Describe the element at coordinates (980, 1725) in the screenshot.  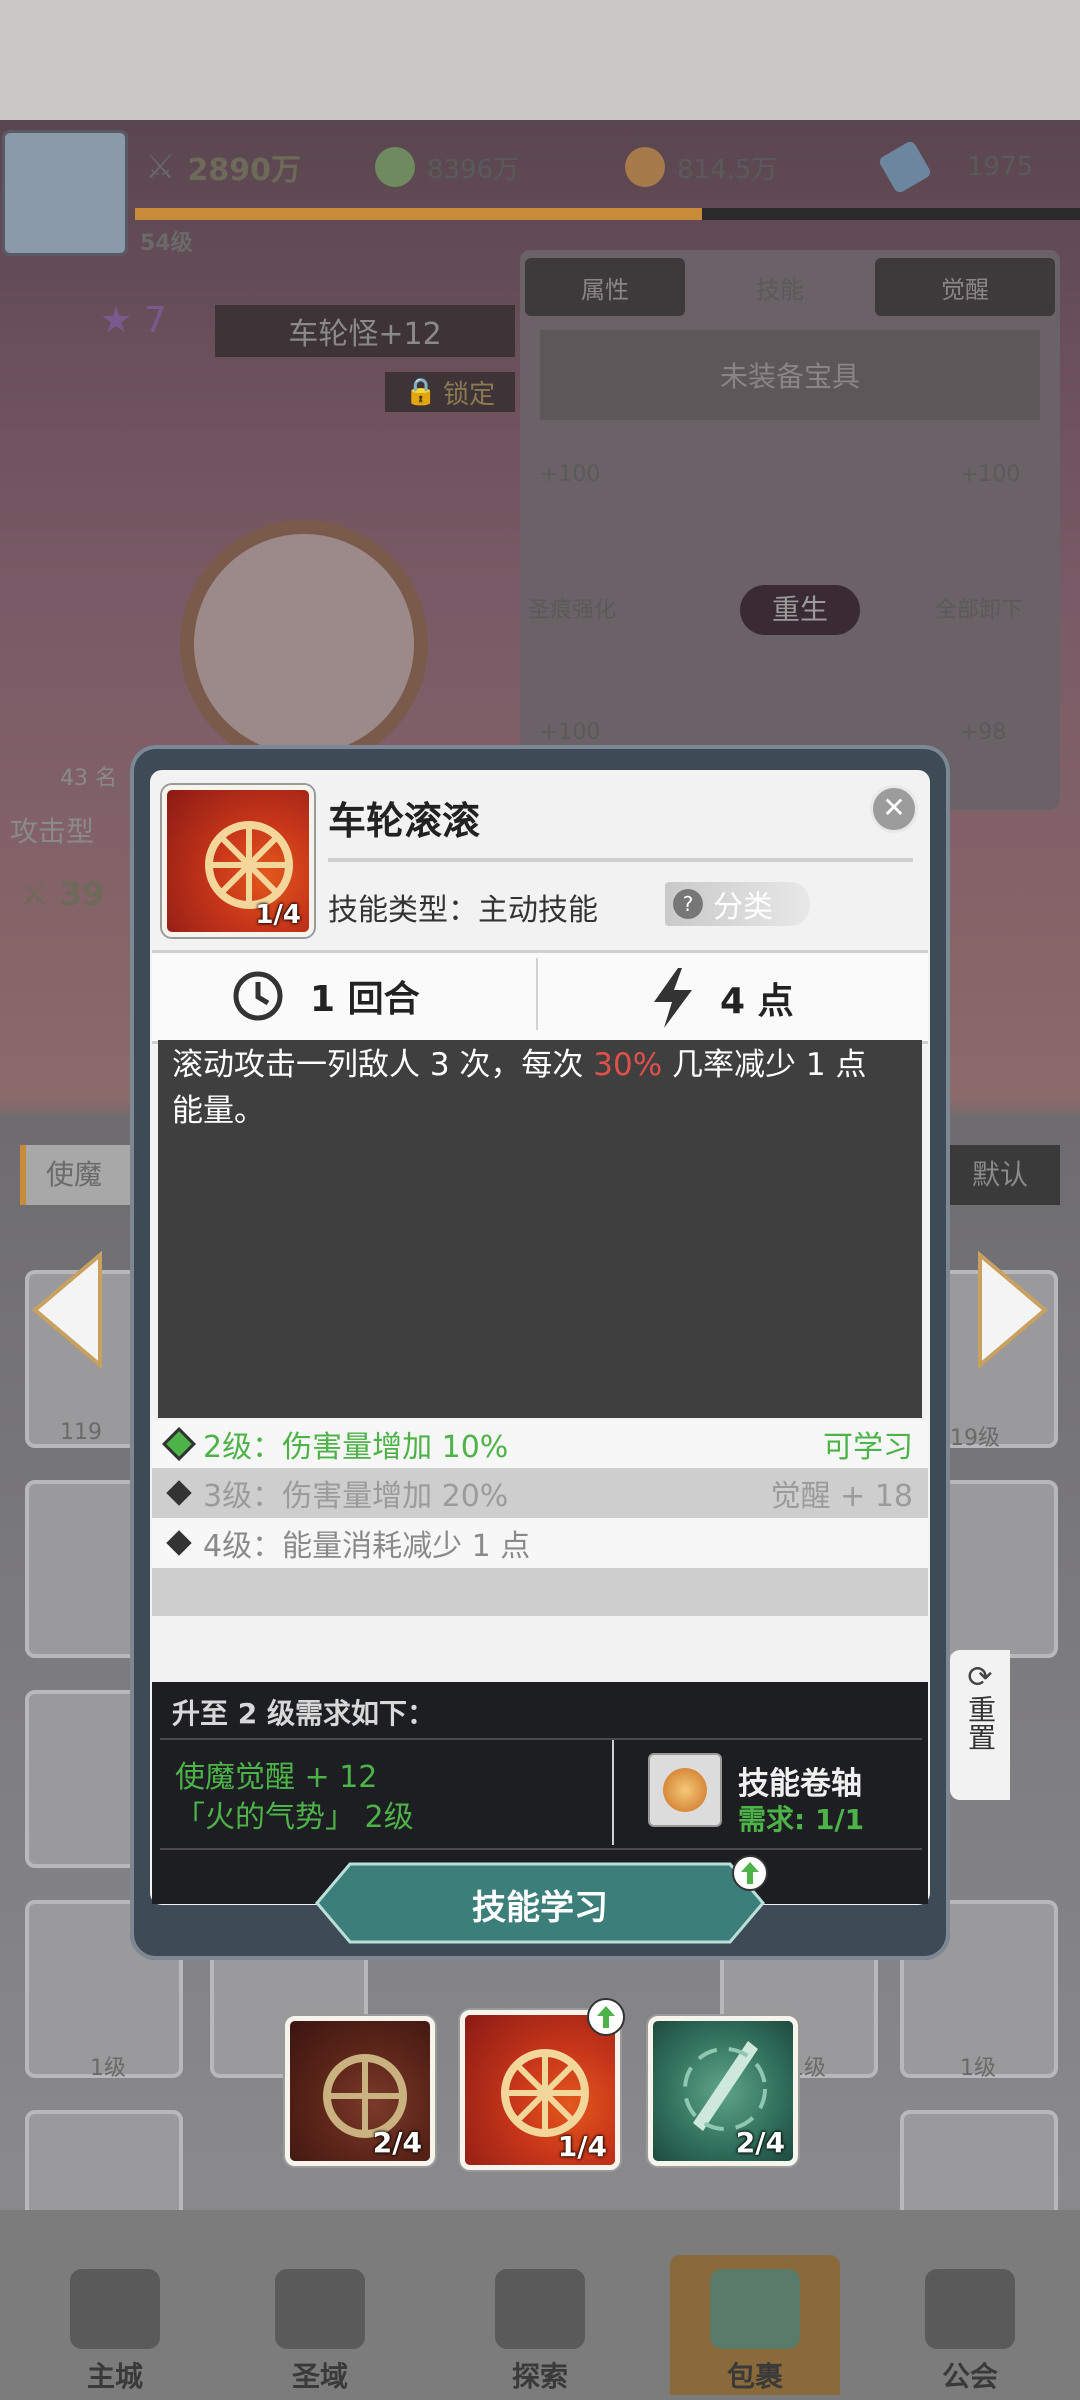
I see `reset-button: ⟳ 重置` at that location.